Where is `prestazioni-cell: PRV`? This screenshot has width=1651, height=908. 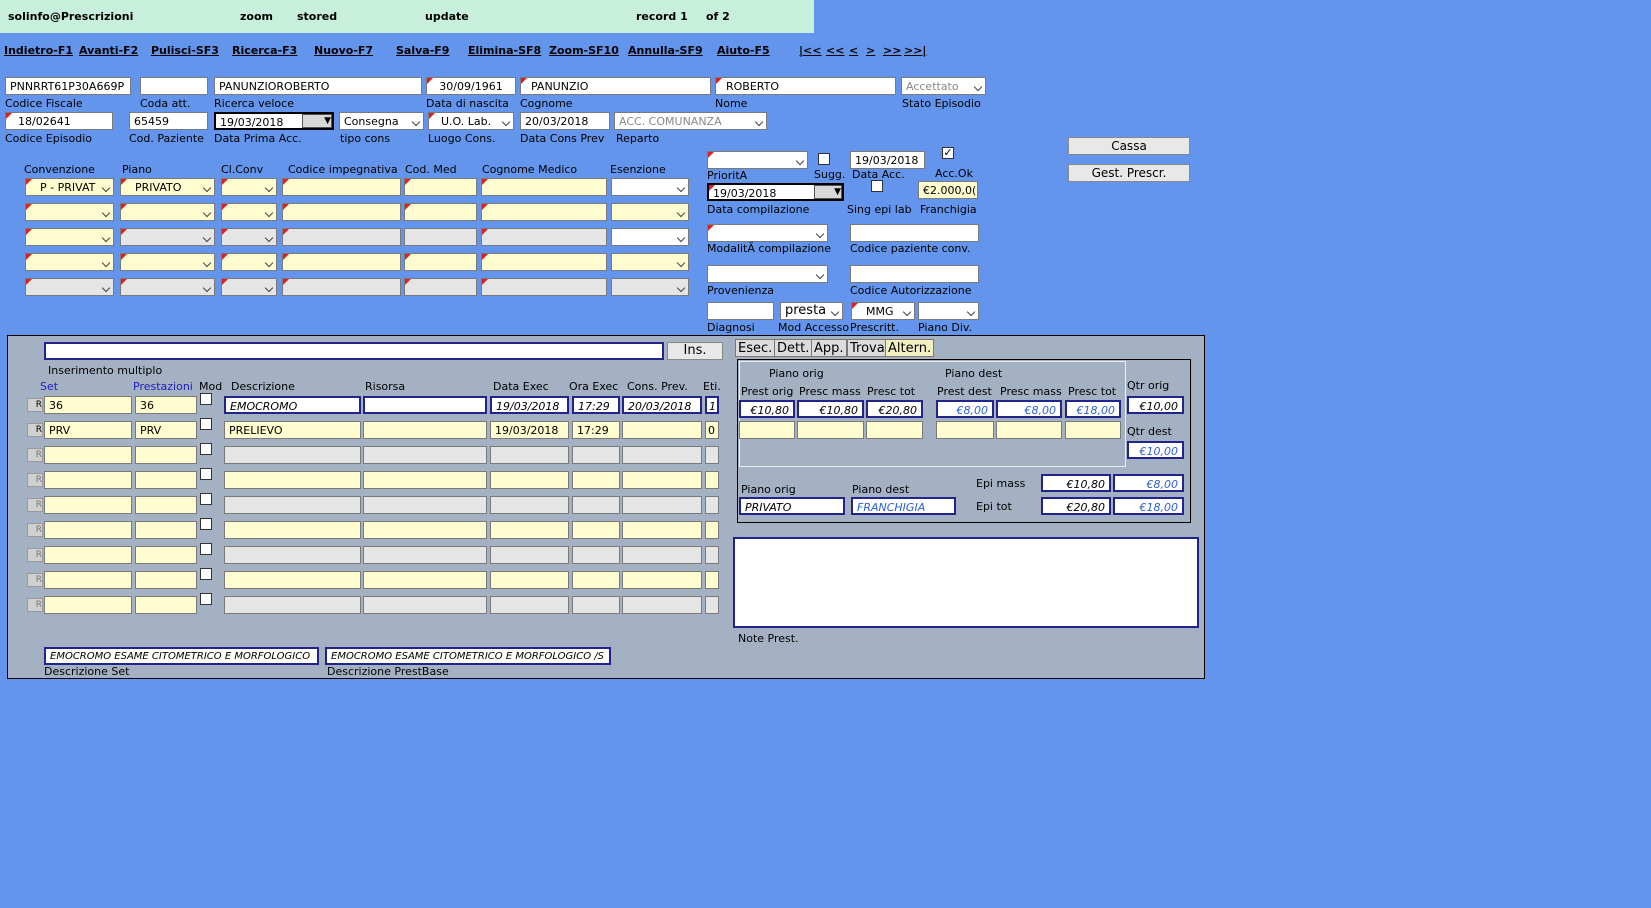
prestazioni-cell: PRV is located at coordinates (166, 430).